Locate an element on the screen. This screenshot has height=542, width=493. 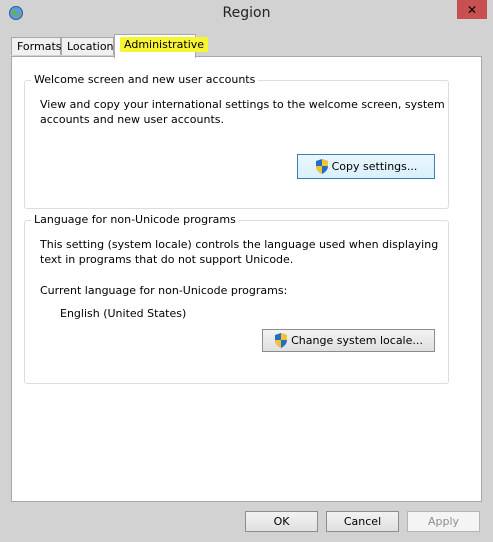
close-button: ✕ is located at coordinates (472, 9).